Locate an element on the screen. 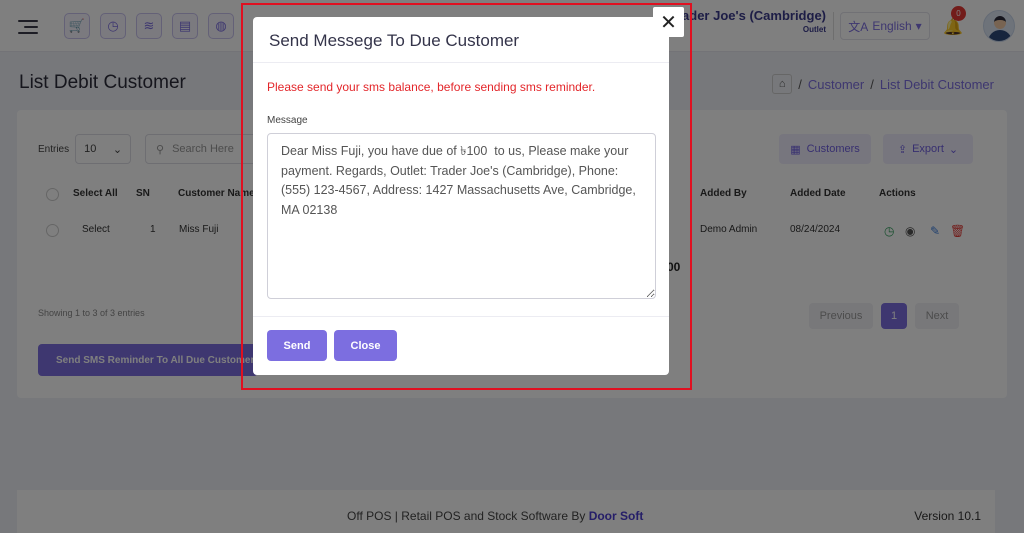 The image size is (1024, 533). close-icon: ✕ is located at coordinates (668, 22).